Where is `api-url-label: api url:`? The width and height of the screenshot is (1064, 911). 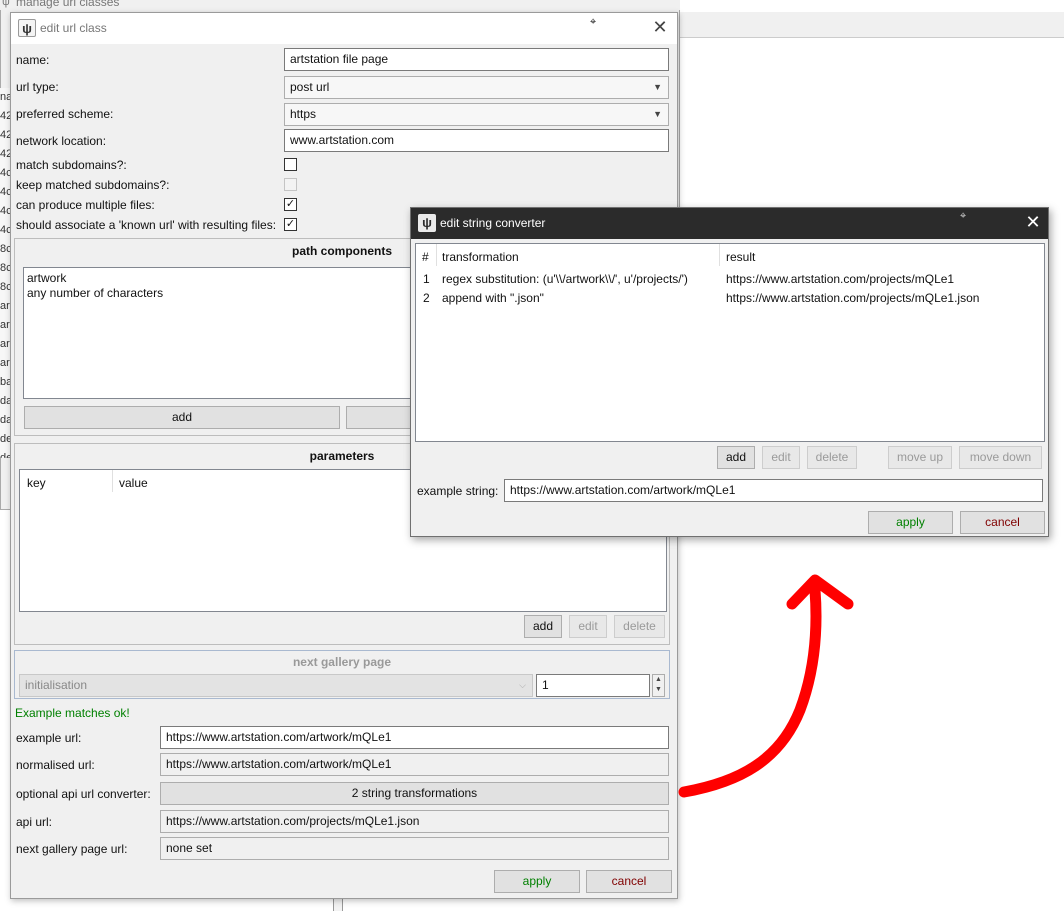
api-url-label: api url: is located at coordinates (34, 822).